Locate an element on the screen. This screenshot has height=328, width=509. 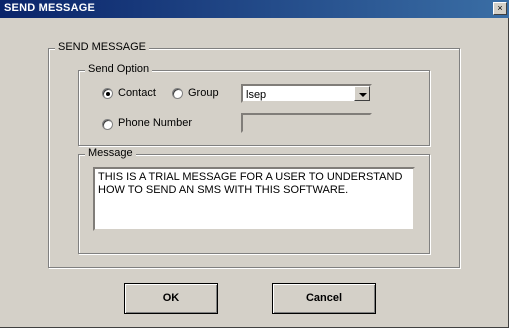
phone-number-label: Phone Number is located at coordinates (155, 123).